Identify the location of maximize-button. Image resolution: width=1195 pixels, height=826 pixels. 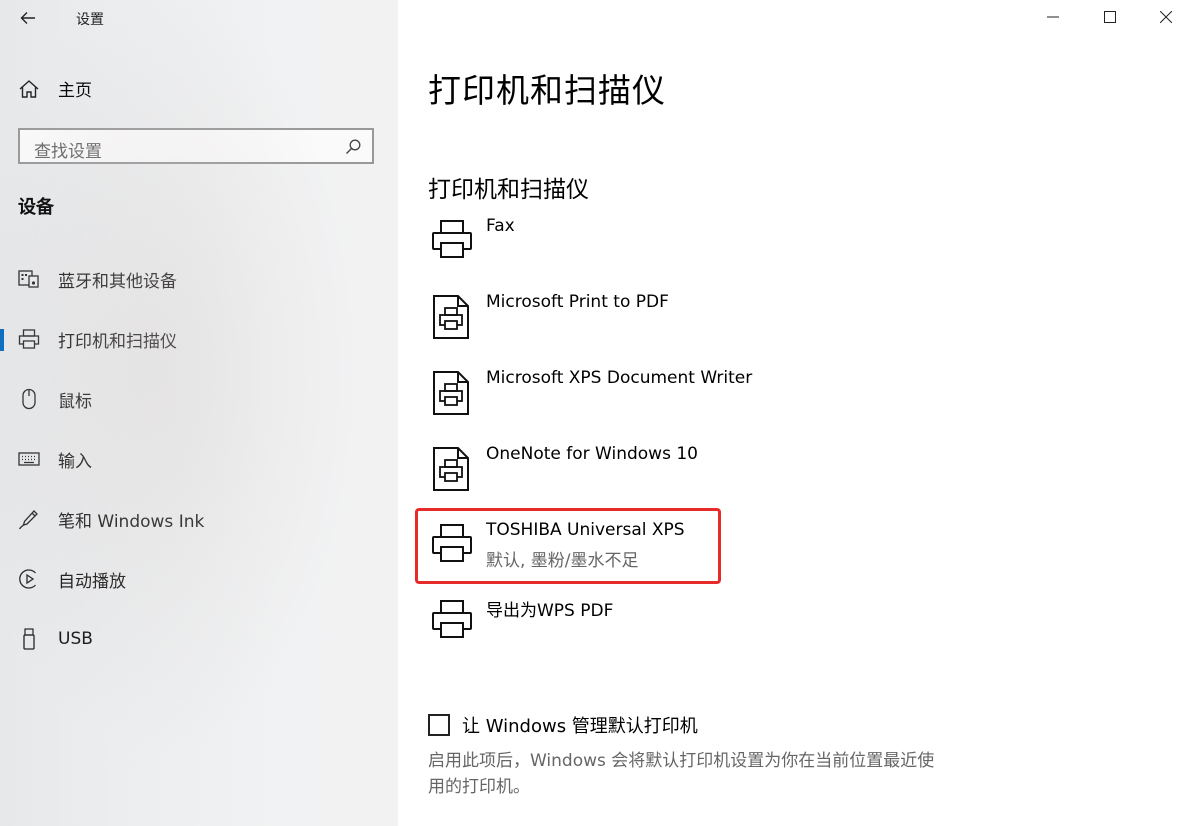
(1110, 17).